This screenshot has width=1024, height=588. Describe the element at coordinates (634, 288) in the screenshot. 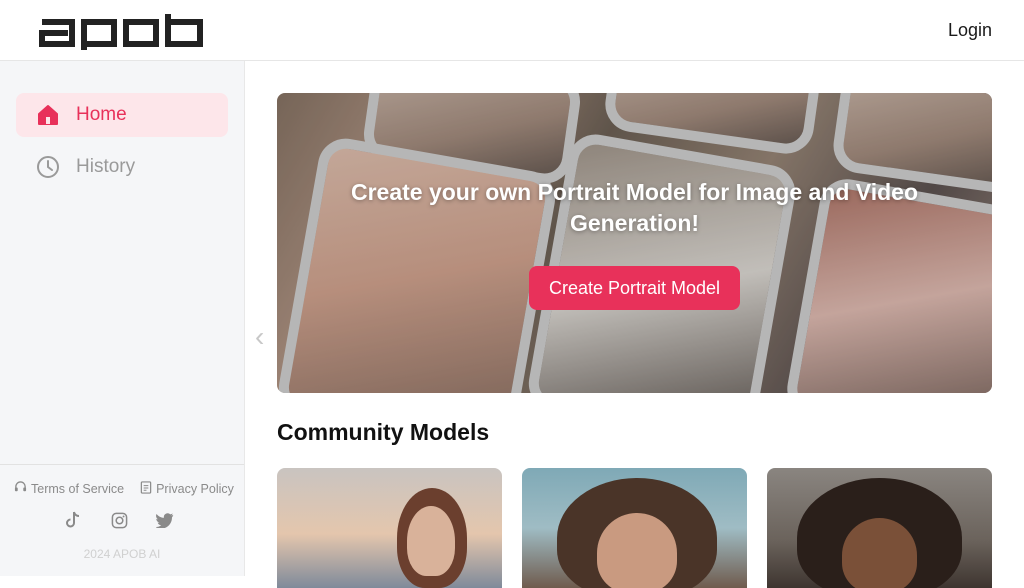

I see `create-portrait-model-button: Create Portrait Model` at that location.